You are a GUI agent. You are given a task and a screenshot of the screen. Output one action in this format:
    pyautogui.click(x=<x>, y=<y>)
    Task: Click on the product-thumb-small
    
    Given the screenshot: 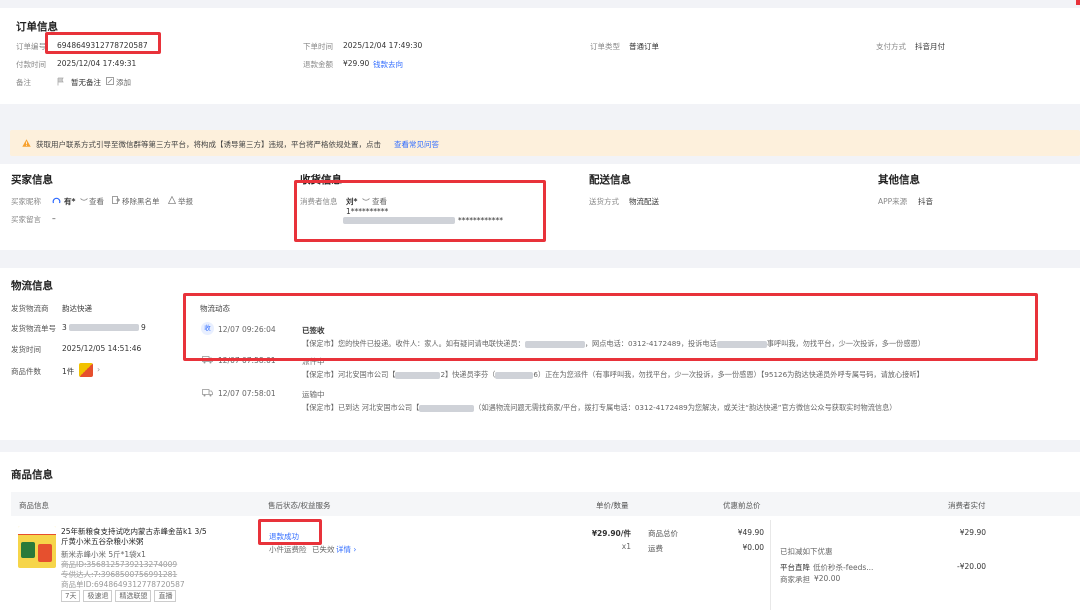 What is the action you would take?
    pyautogui.click(x=86, y=370)
    